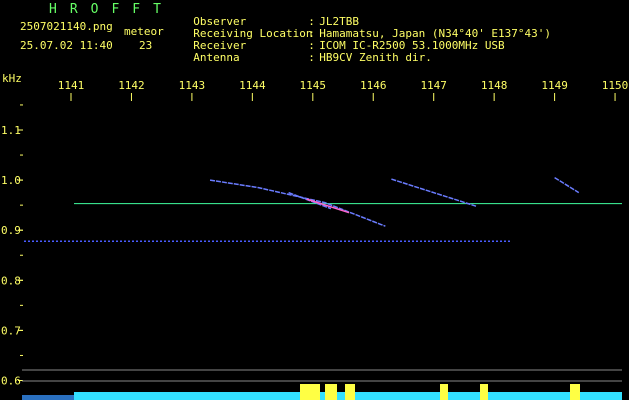 The height and width of the screenshot is (400, 629). What do you see at coordinates (192, 85) in the screenshot?
I see `x-tick-label: 1143` at bounding box center [192, 85].